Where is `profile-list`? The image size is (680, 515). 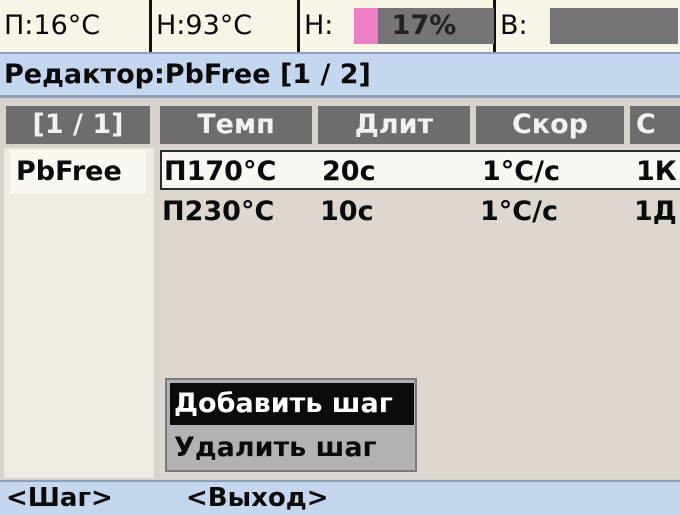 profile-list is located at coordinates (79, 313).